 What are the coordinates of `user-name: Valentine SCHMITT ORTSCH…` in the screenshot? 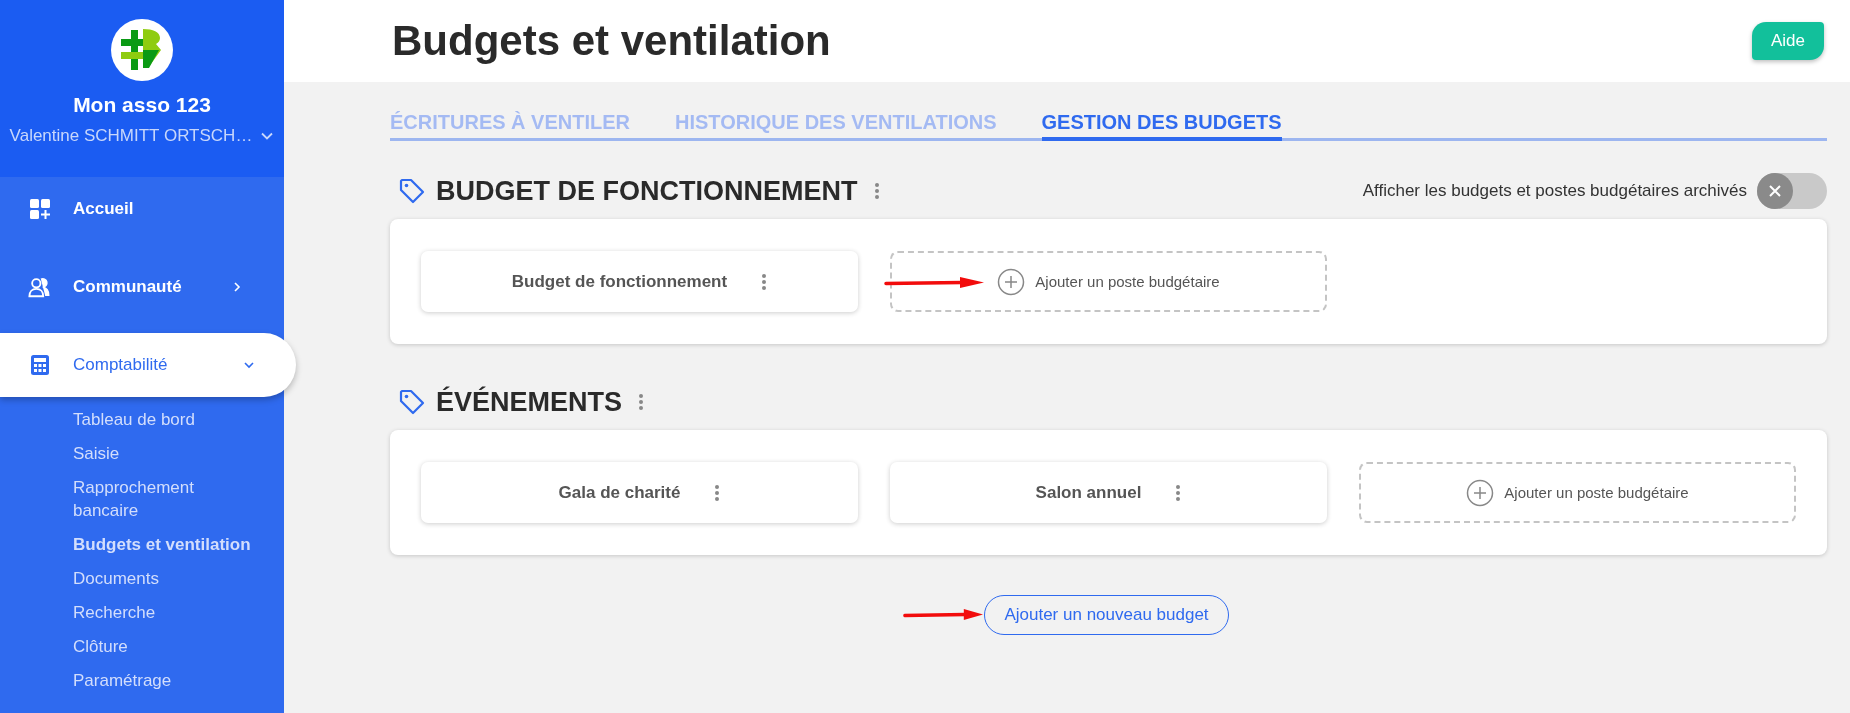 It's located at (131, 136).